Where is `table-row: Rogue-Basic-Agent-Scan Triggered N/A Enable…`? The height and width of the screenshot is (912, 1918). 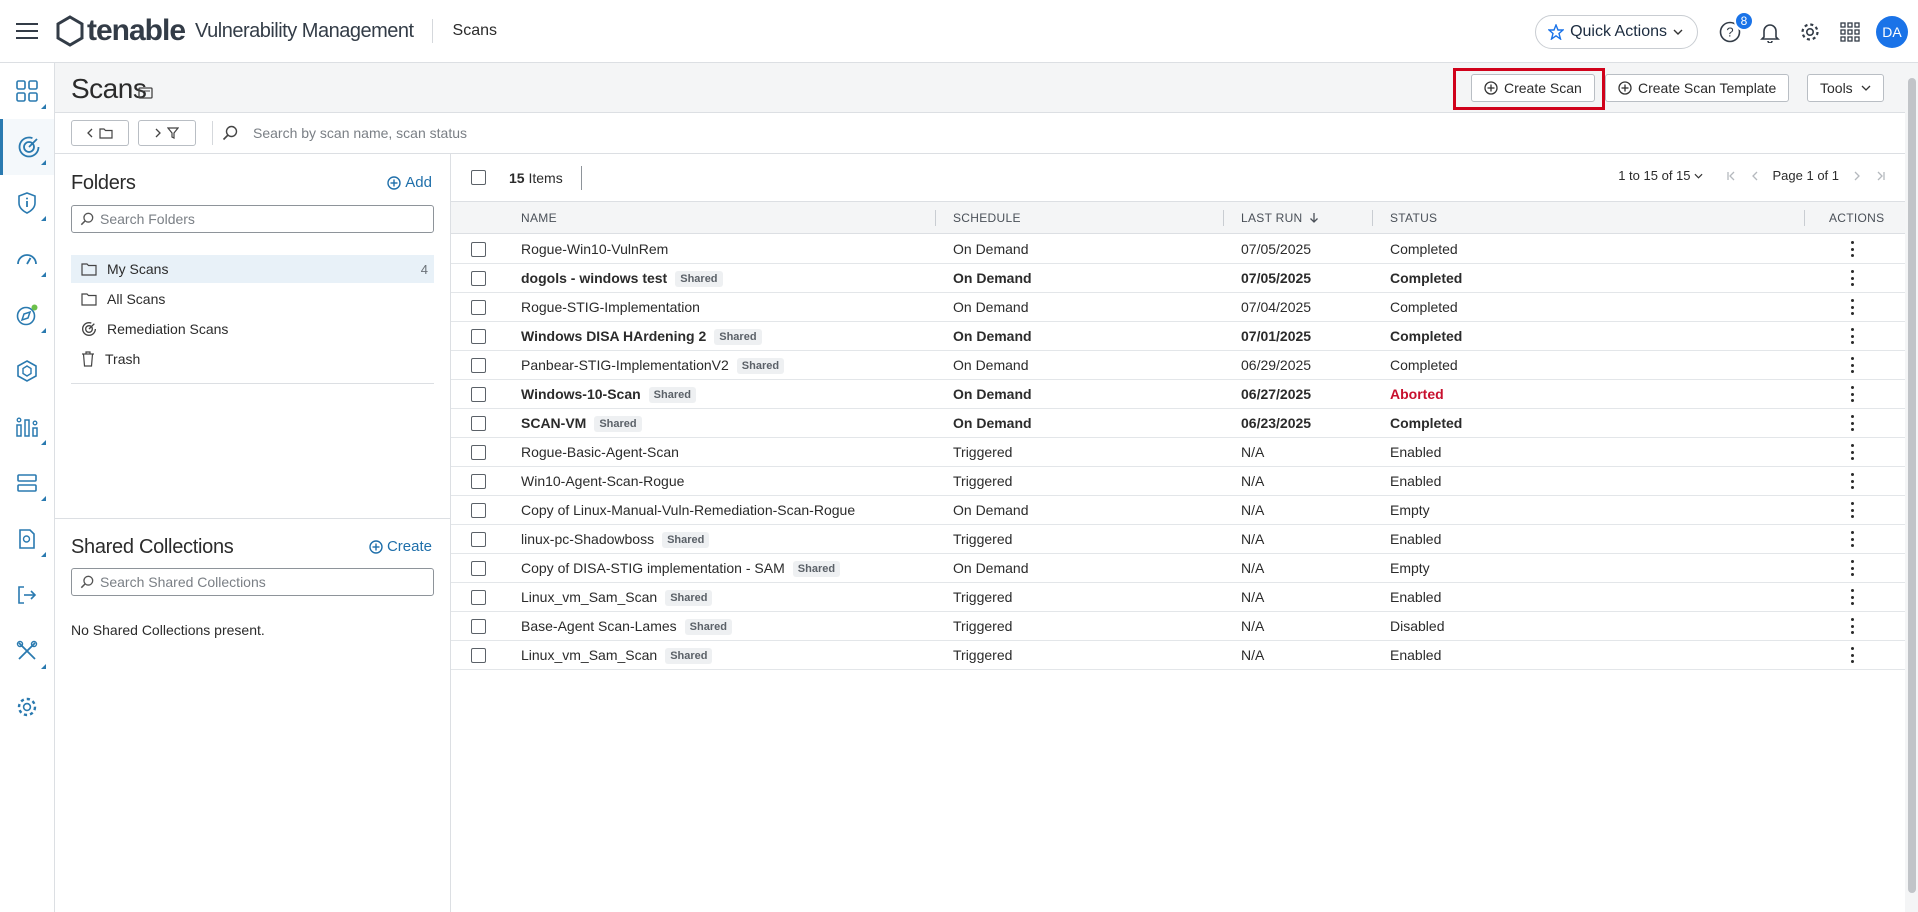 table-row: Rogue-Basic-Agent-Scan Triggered N/A Enable… is located at coordinates (1178, 452).